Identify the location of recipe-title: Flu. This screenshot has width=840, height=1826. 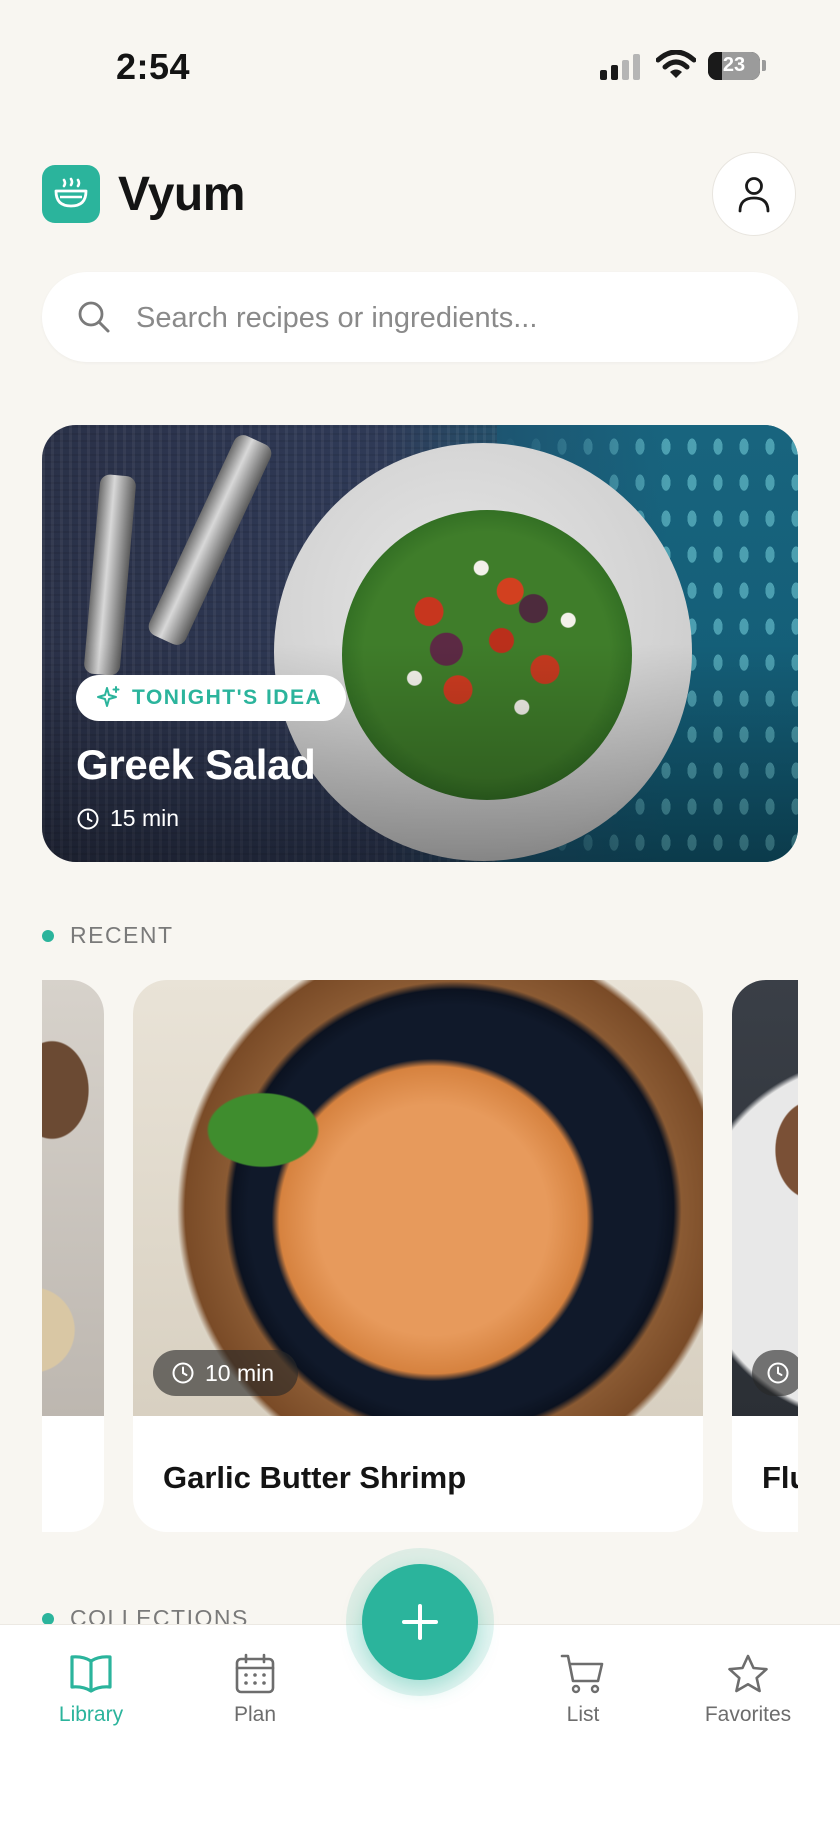
(780, 1477).